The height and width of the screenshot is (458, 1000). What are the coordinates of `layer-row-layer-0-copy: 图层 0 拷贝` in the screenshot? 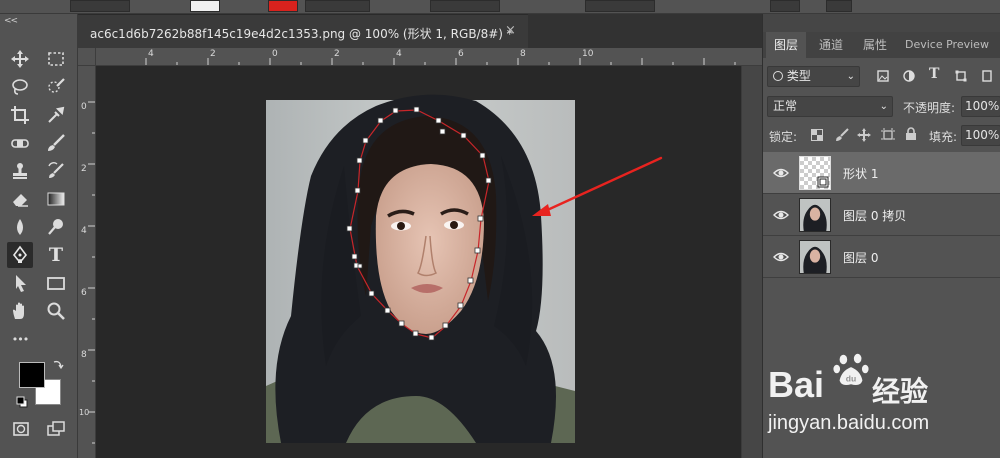 It's located at (881, 215).